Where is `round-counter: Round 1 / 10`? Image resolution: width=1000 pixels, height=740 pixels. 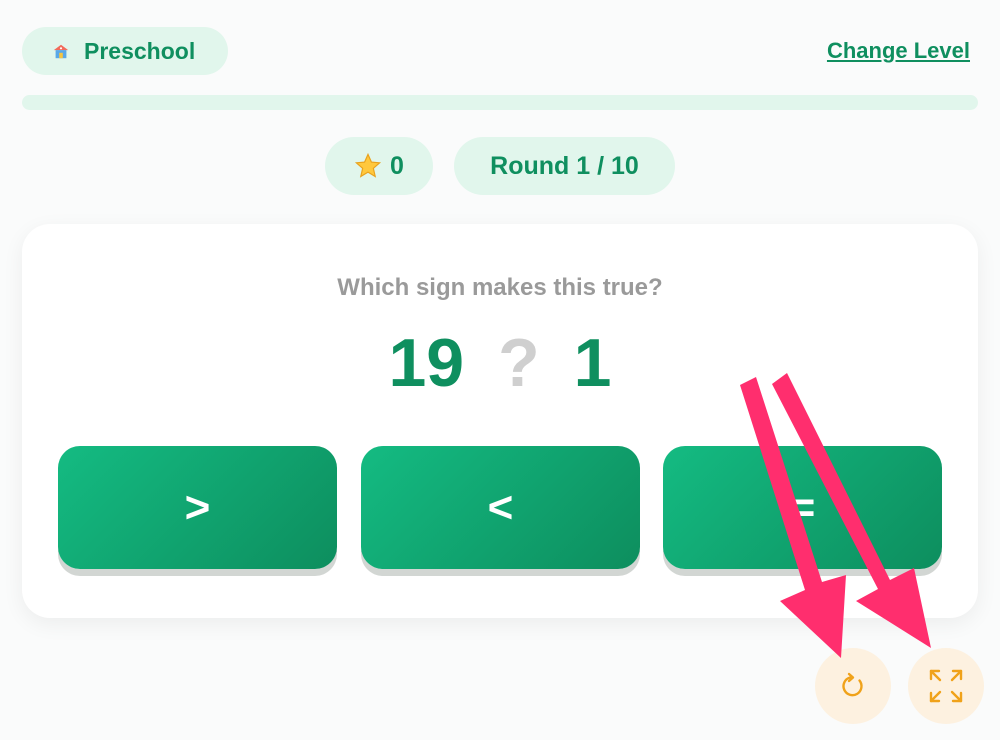
round-counter: Round 1 / 10 is located at coordinates (564, 166).